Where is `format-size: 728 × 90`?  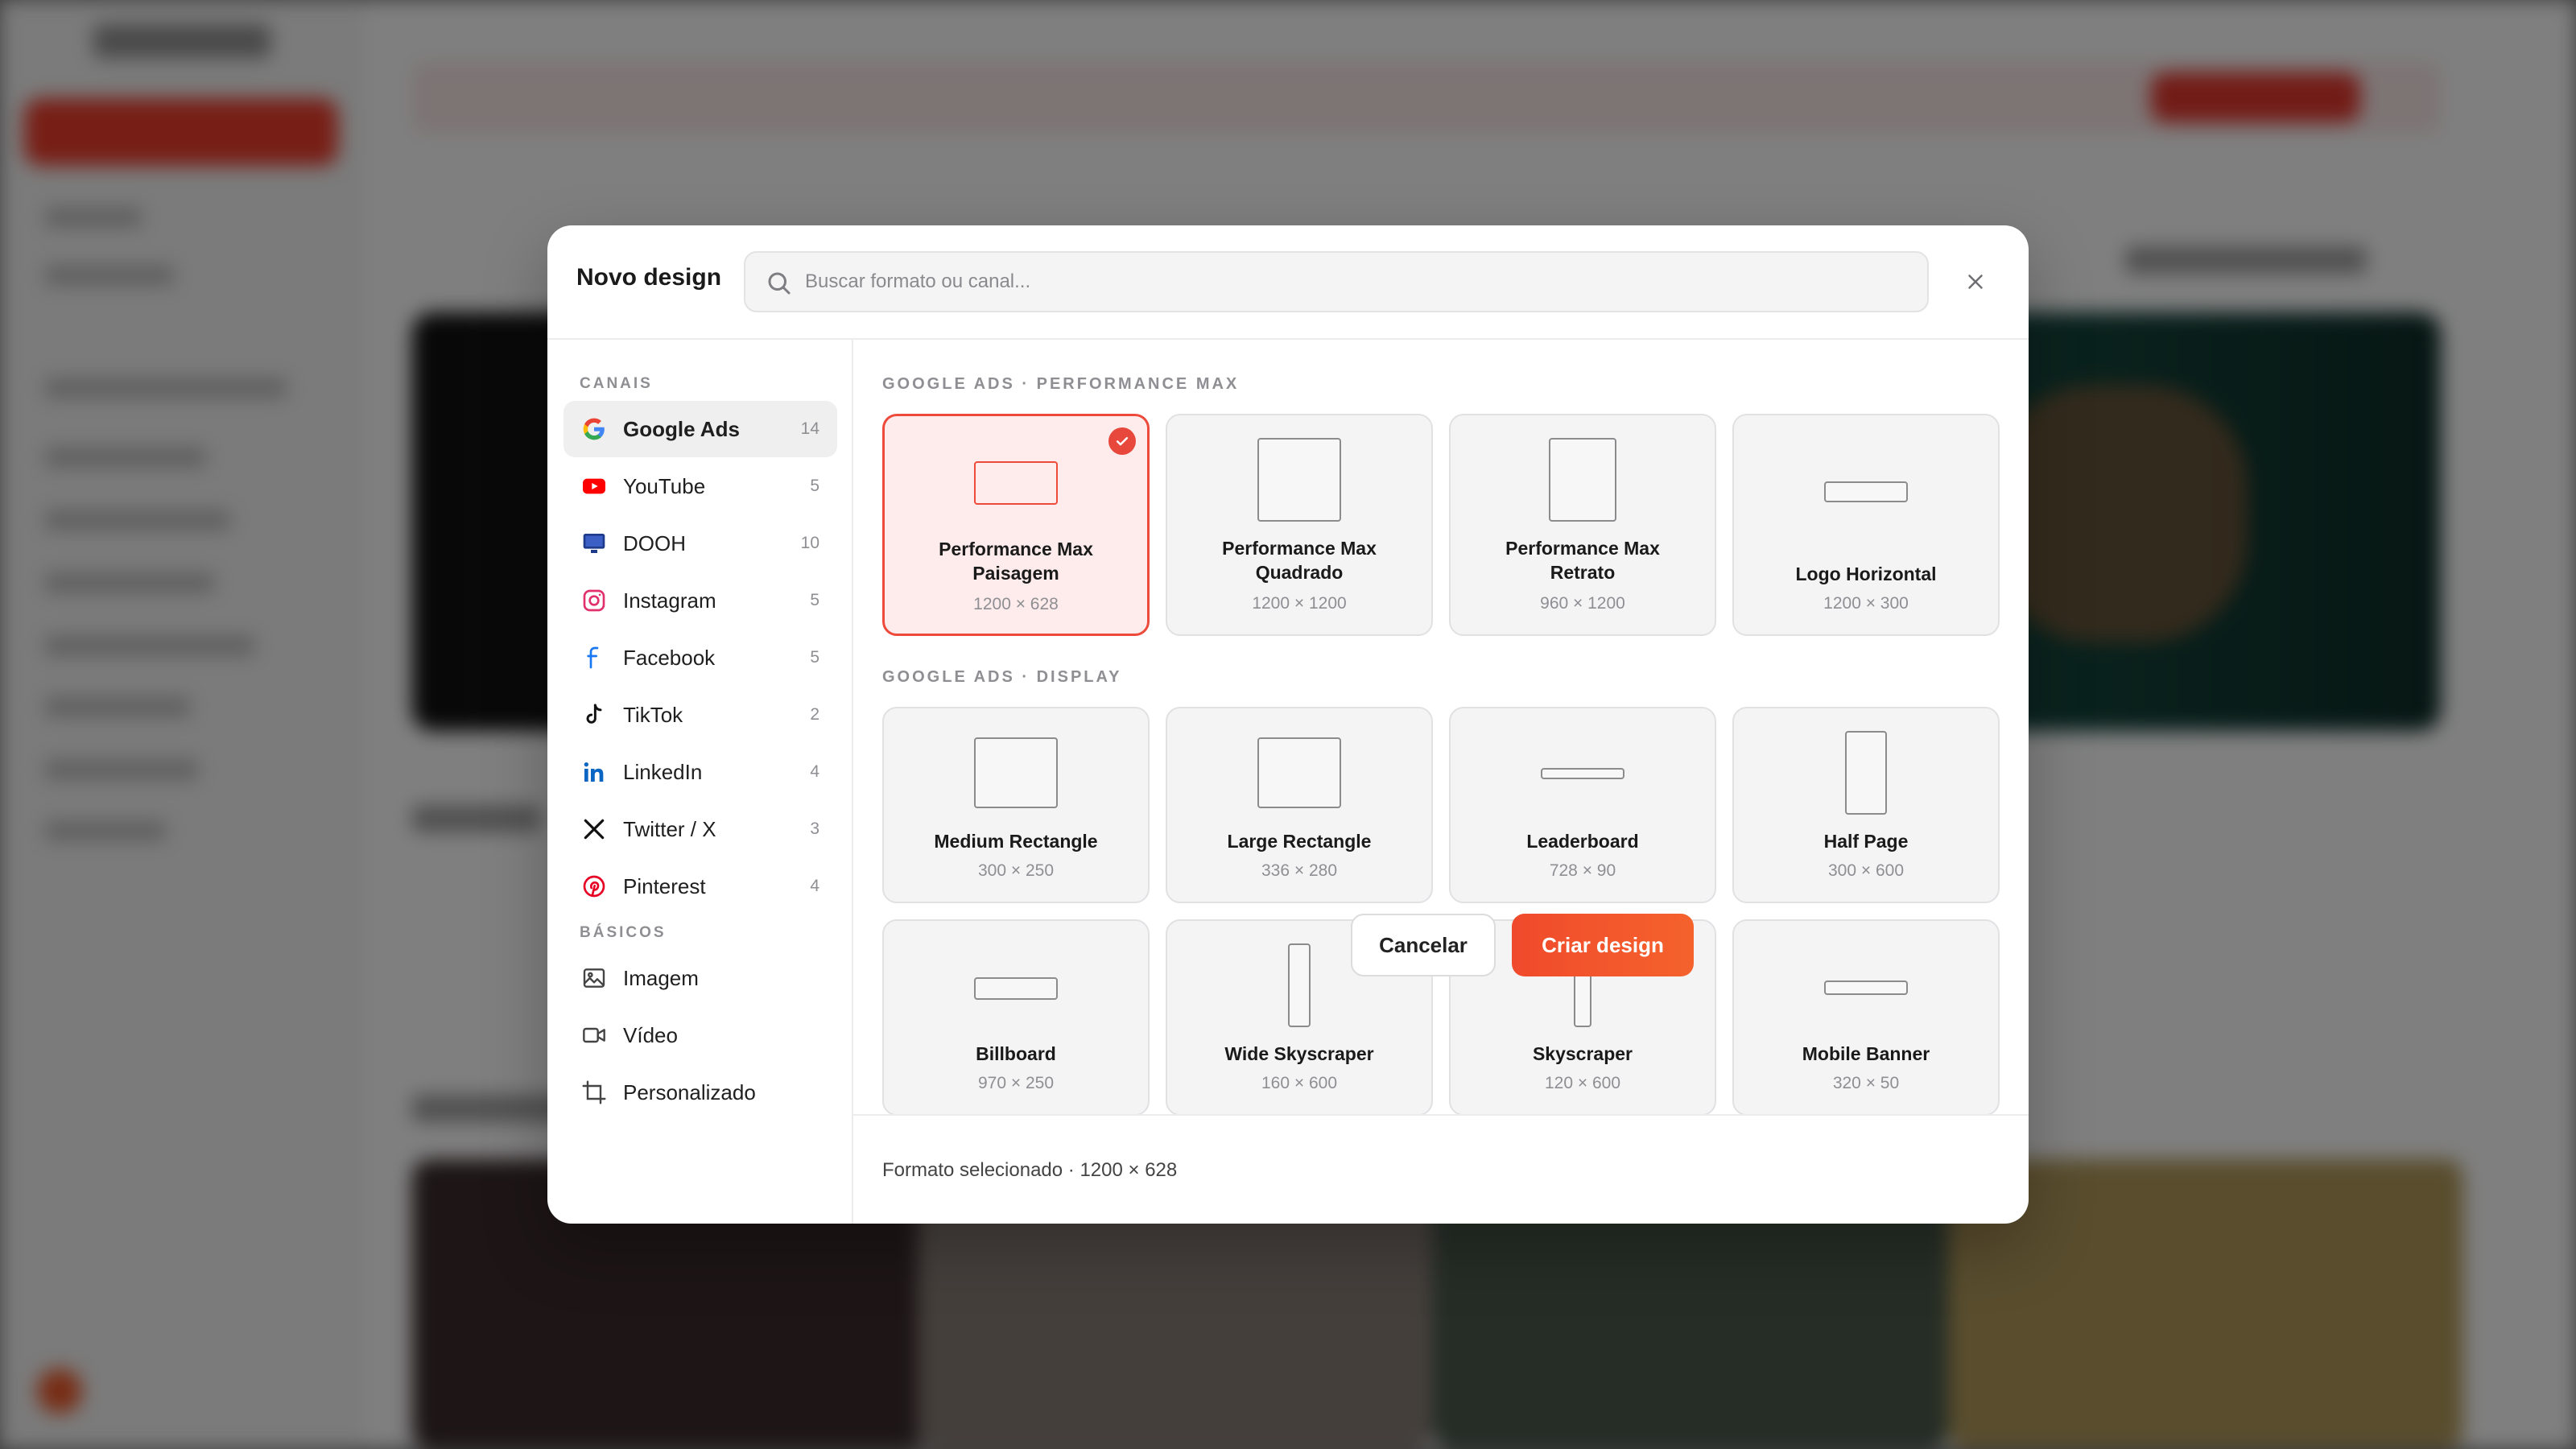
format-size: 728 × 90 is located at coordinates (1582, 870).